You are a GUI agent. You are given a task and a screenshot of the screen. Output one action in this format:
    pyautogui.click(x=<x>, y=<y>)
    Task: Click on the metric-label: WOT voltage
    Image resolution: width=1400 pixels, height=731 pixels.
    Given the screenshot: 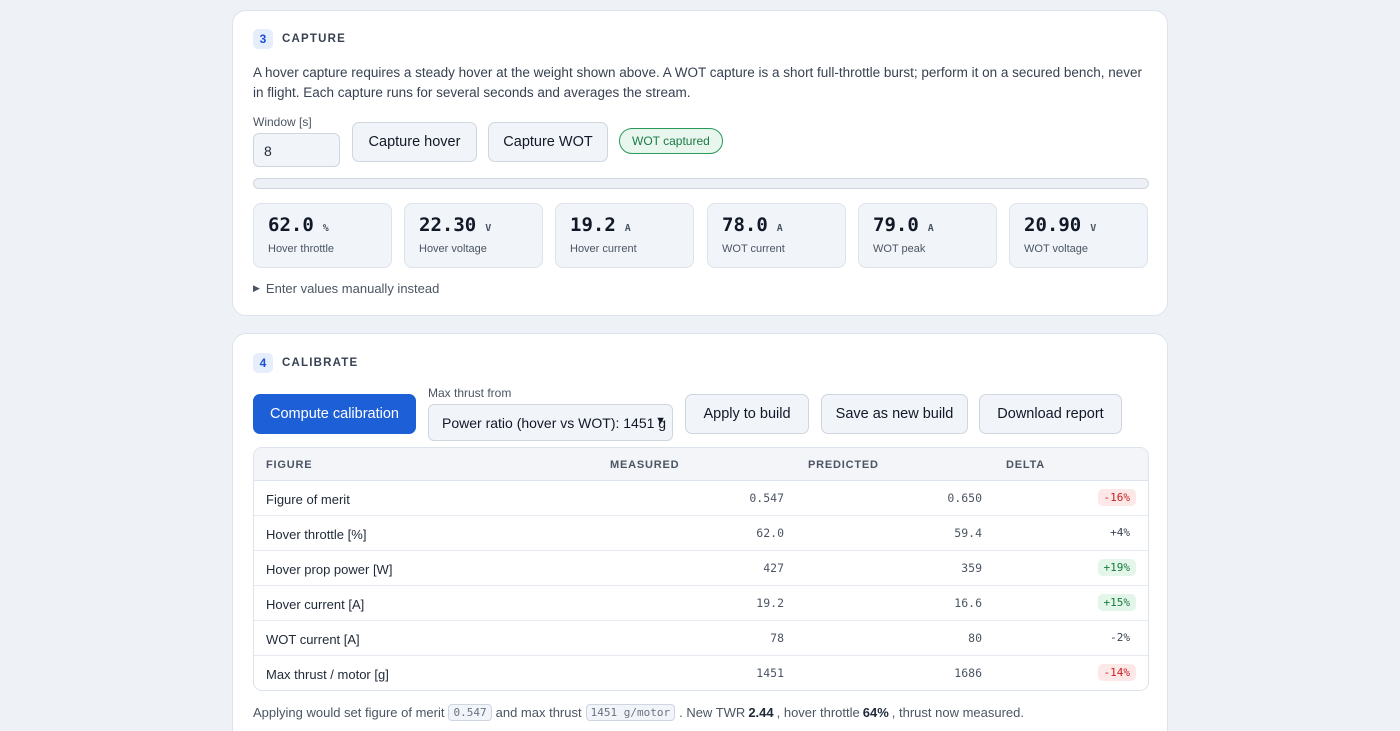 What is the action you would take?
    pyautogui.click(x=1056, y=249)
    